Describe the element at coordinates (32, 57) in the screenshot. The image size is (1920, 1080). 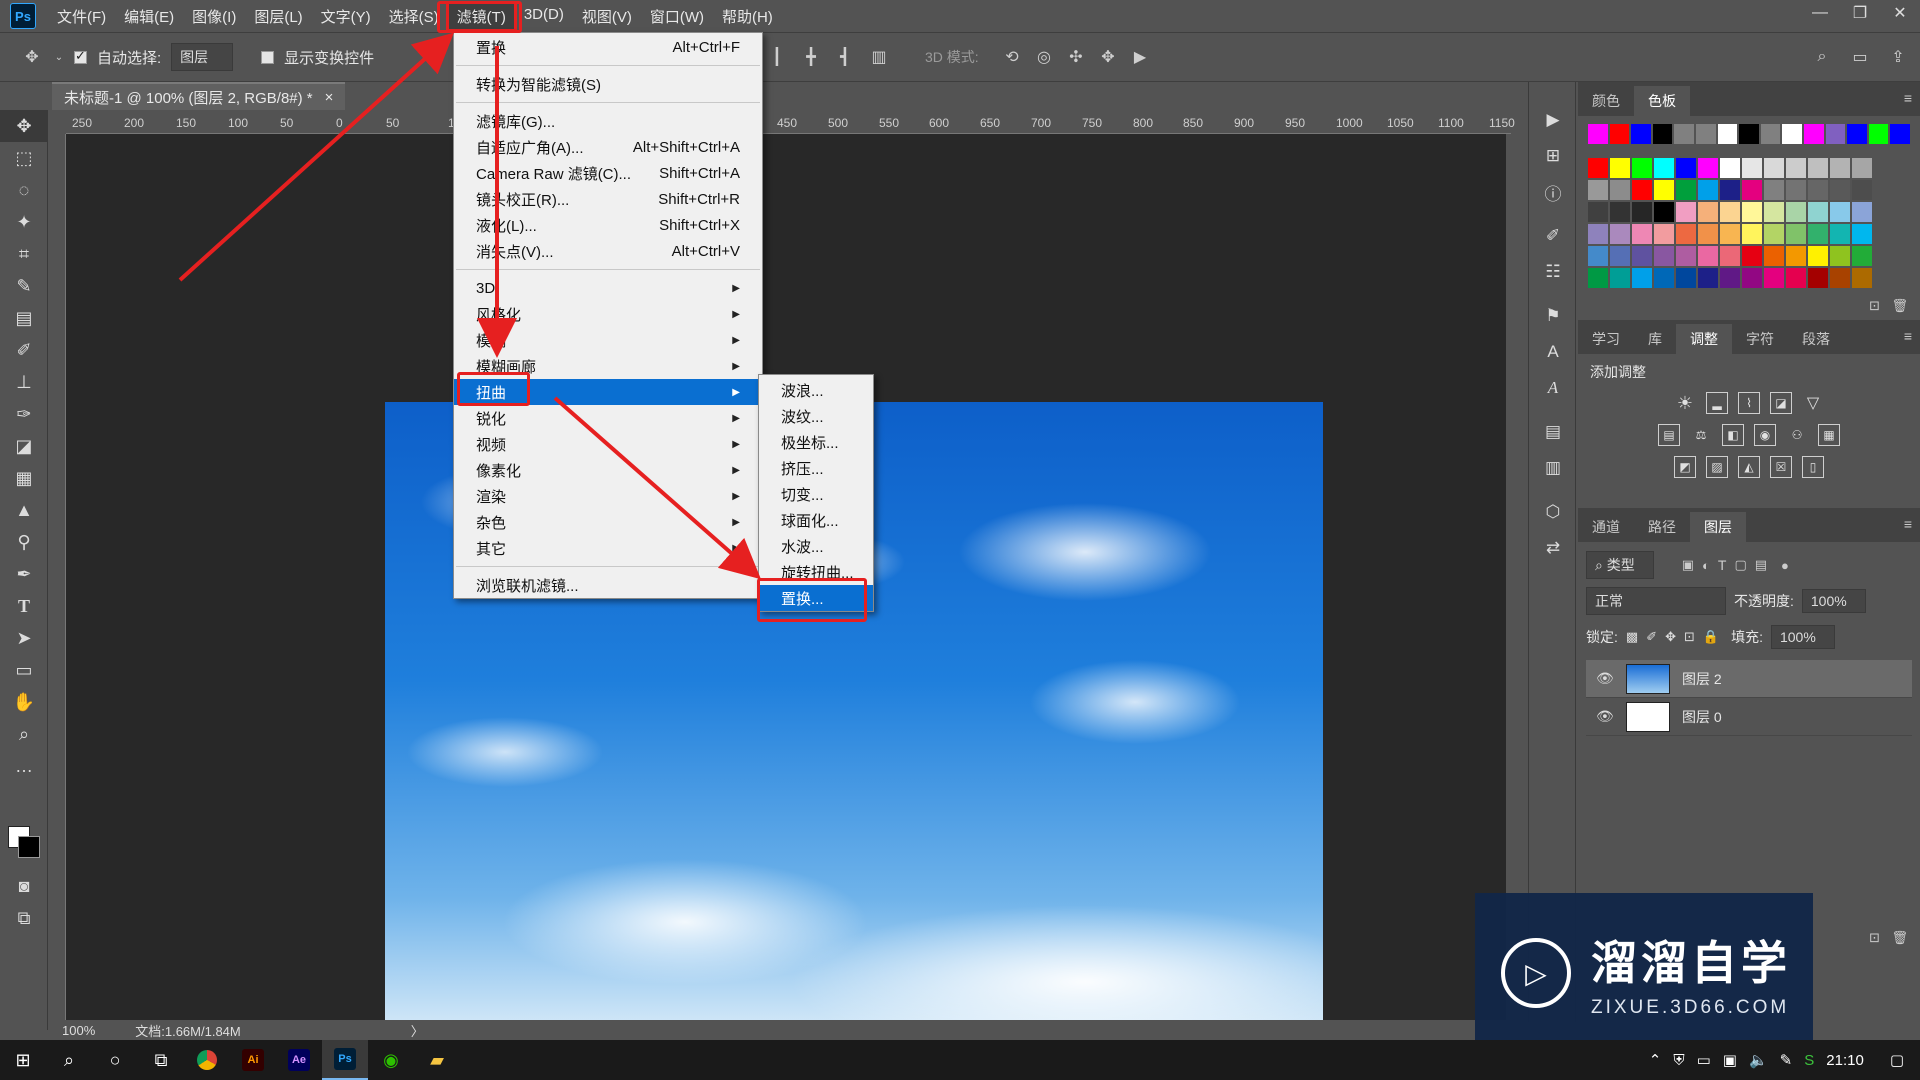
I see `move-tool-icon: ✥` at that location.